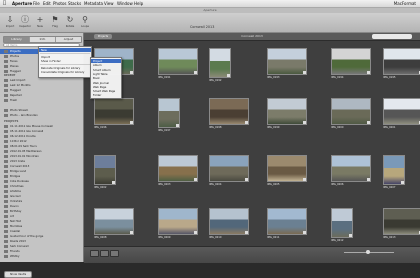 The image size is (420, 278). Describe the element at coordinates (19, 246) in the screenshot. I see `sidebar-item-label: Sark Cornwall` at that location.